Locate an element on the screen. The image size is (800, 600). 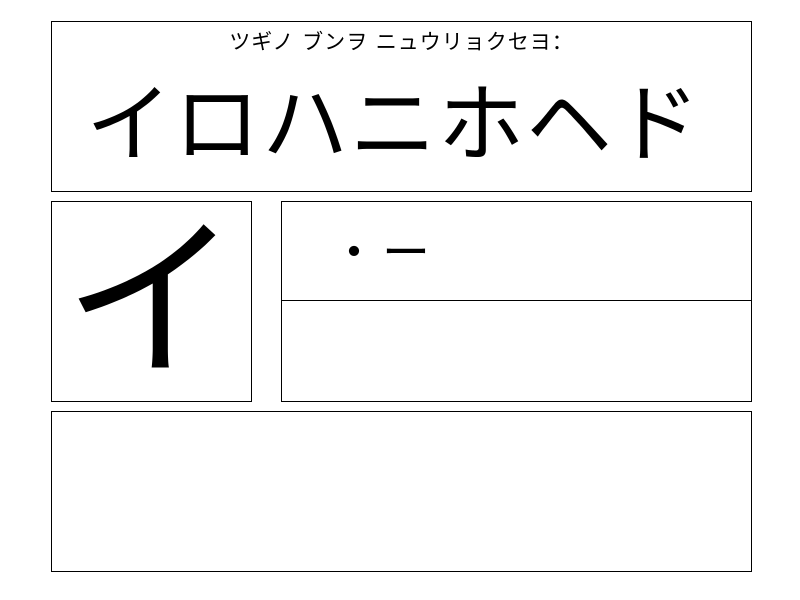
target-sentence: イロハニホヘド is located at coordinates (394, 125).